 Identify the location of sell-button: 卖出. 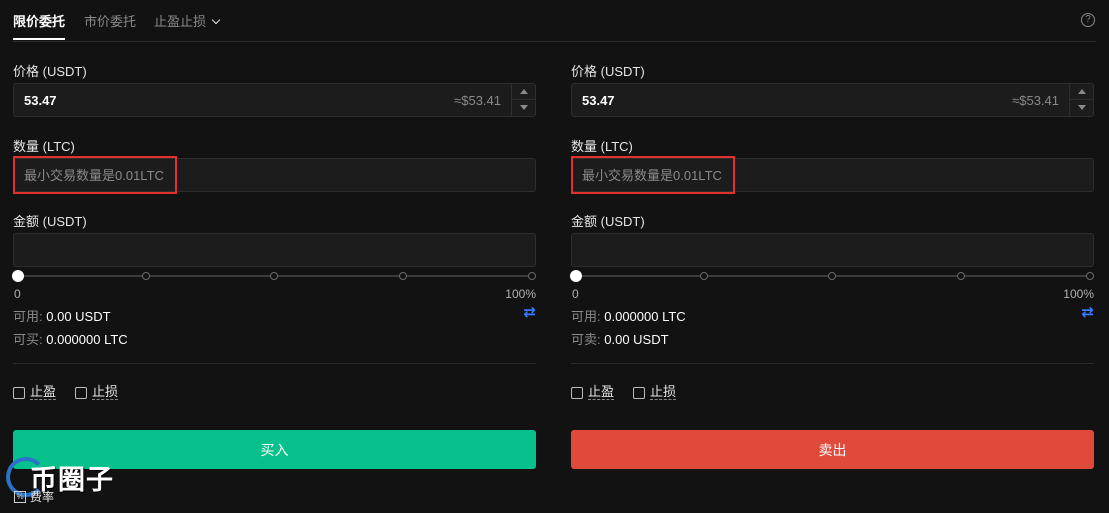
(832, 449).